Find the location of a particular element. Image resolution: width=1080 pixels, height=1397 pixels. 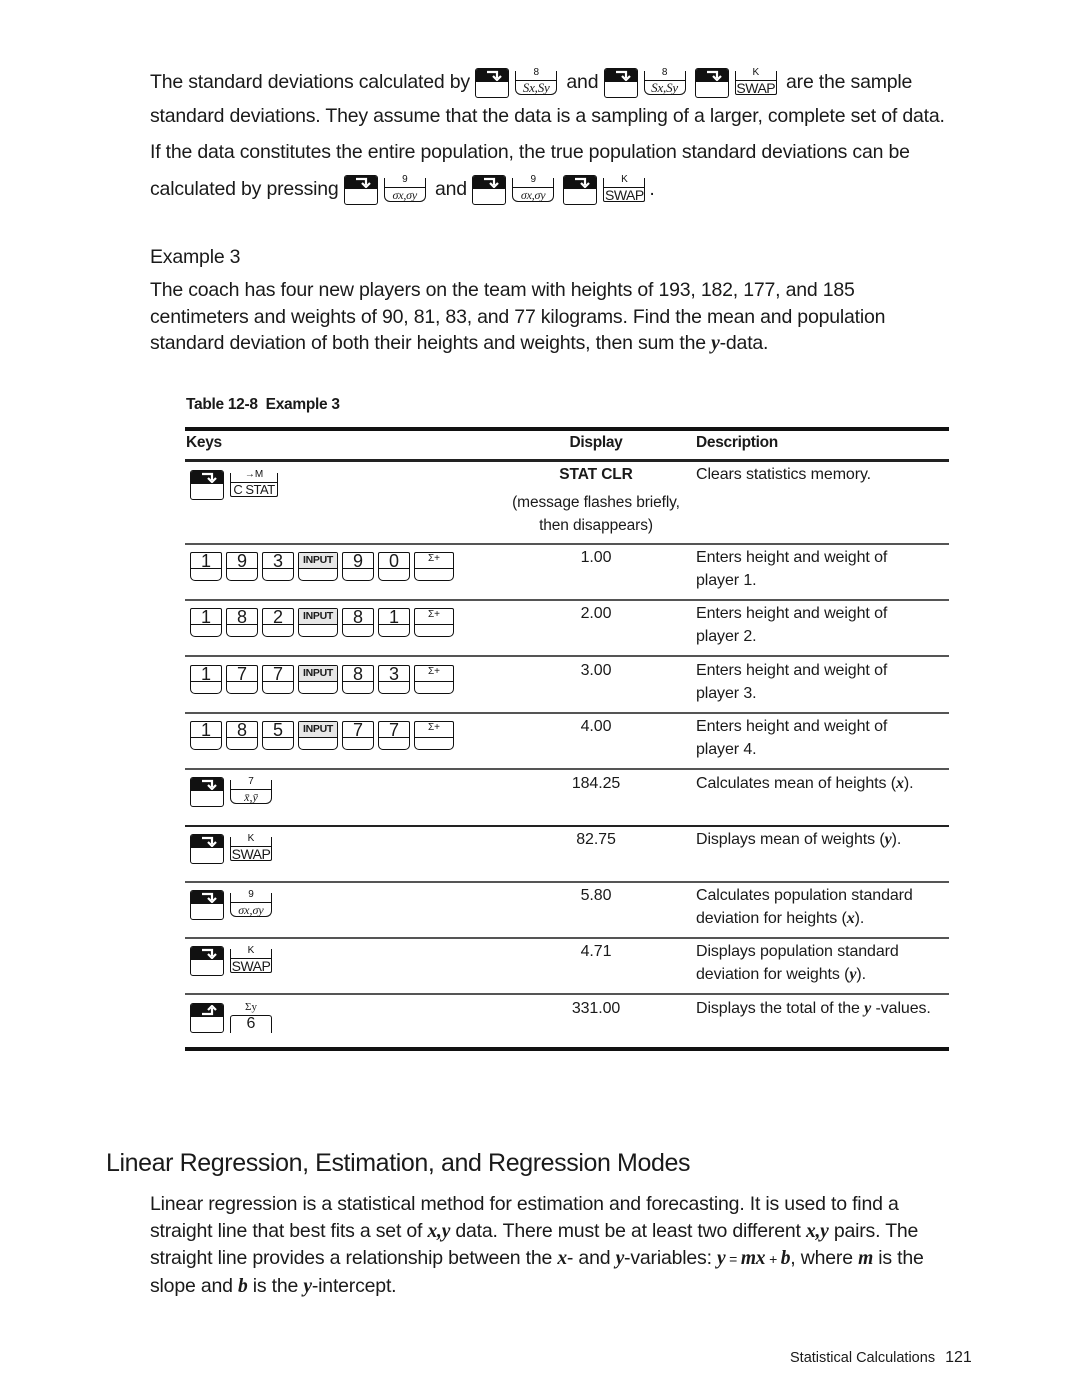

header-display: Display is located at coordinates (596, 442).